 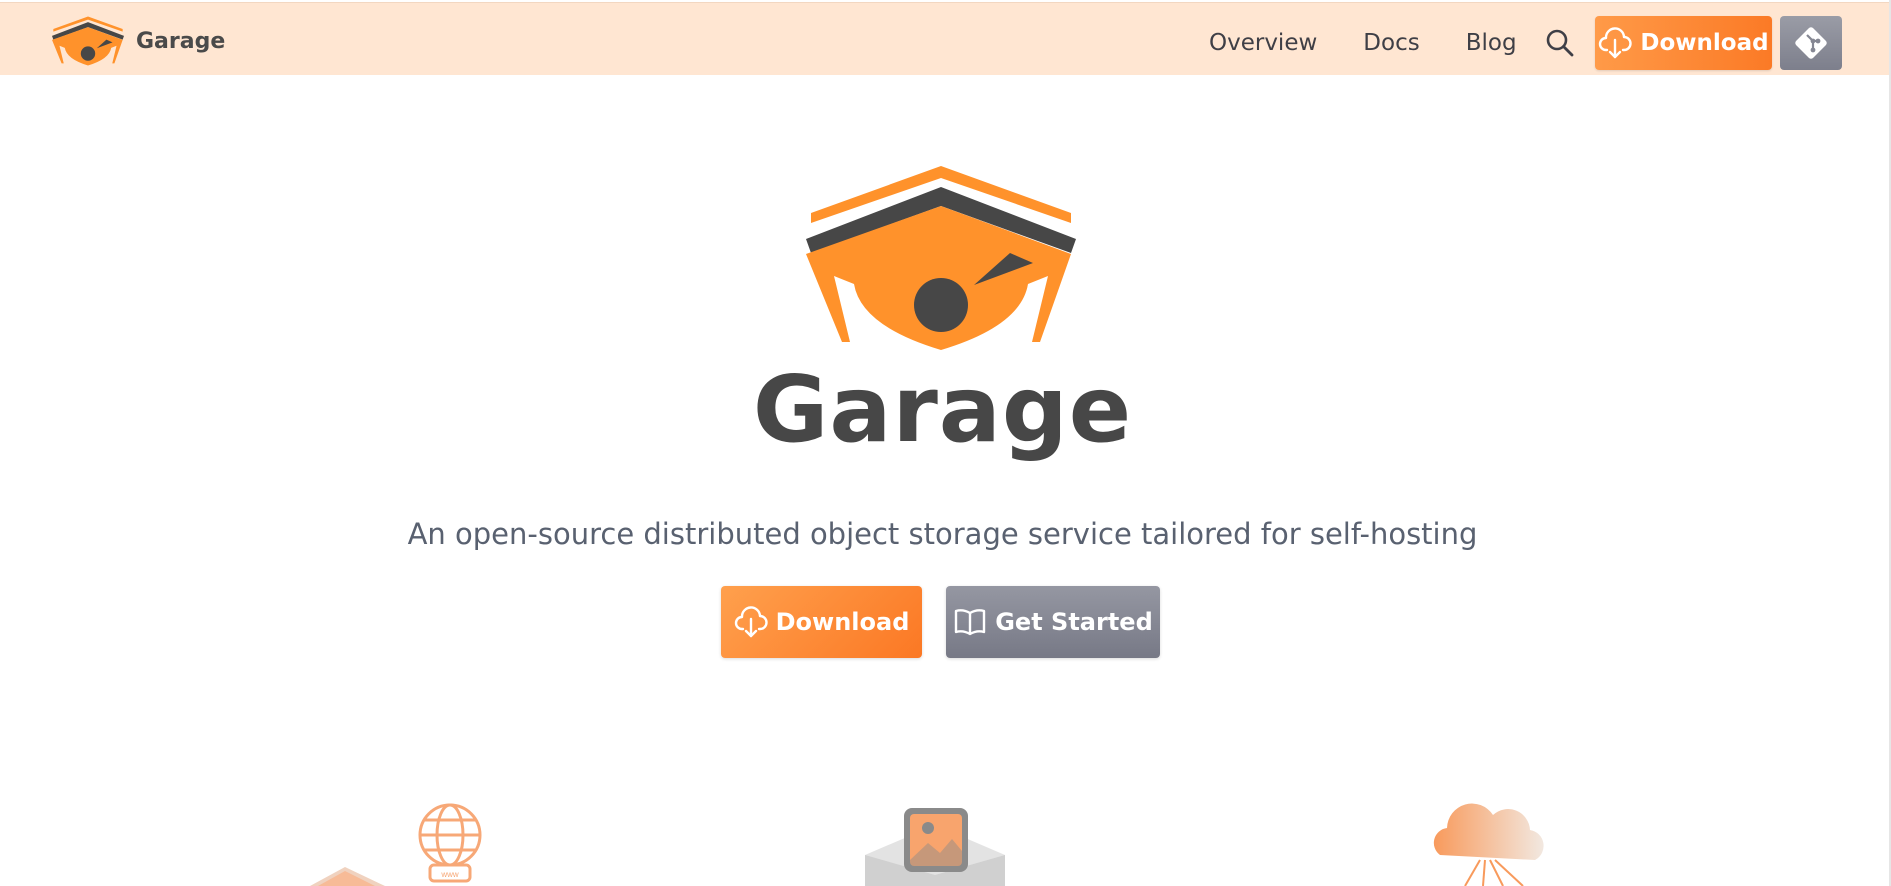 I want to click on nav-download-button: Download, so click(x=1683, y=43).